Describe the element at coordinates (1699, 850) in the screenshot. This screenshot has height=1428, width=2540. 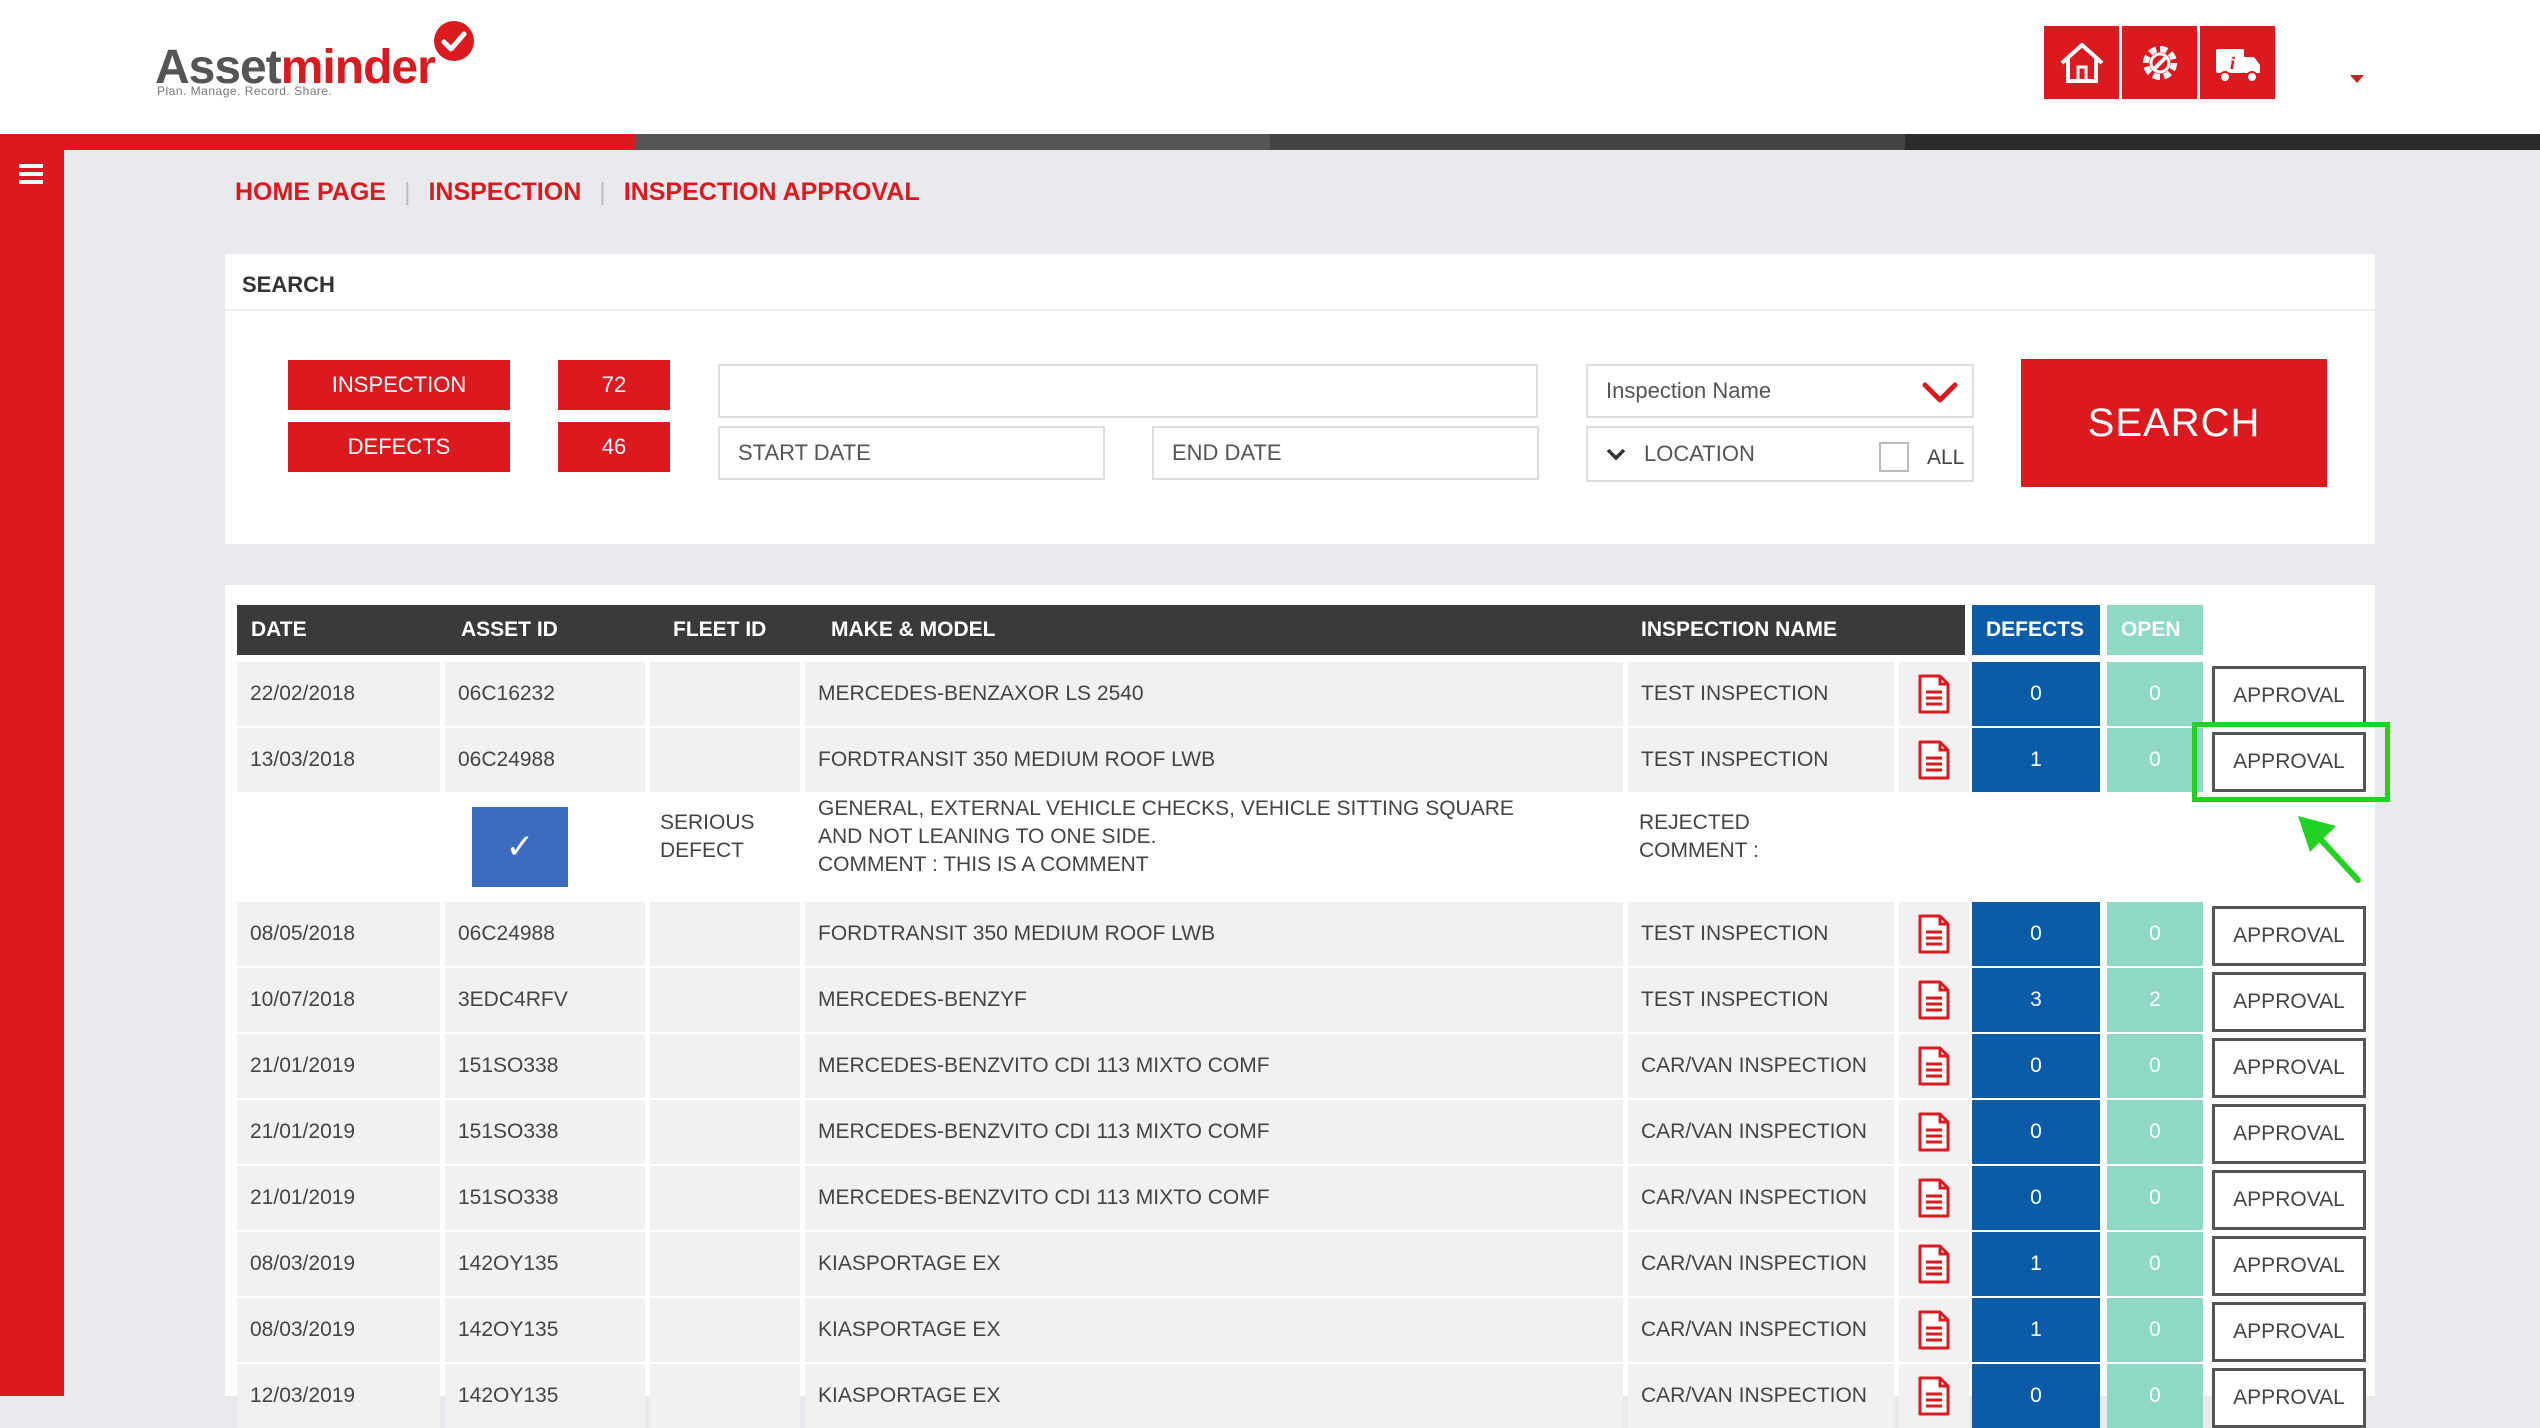
I see `rejected-comment-line: COMMENT :` at that location.